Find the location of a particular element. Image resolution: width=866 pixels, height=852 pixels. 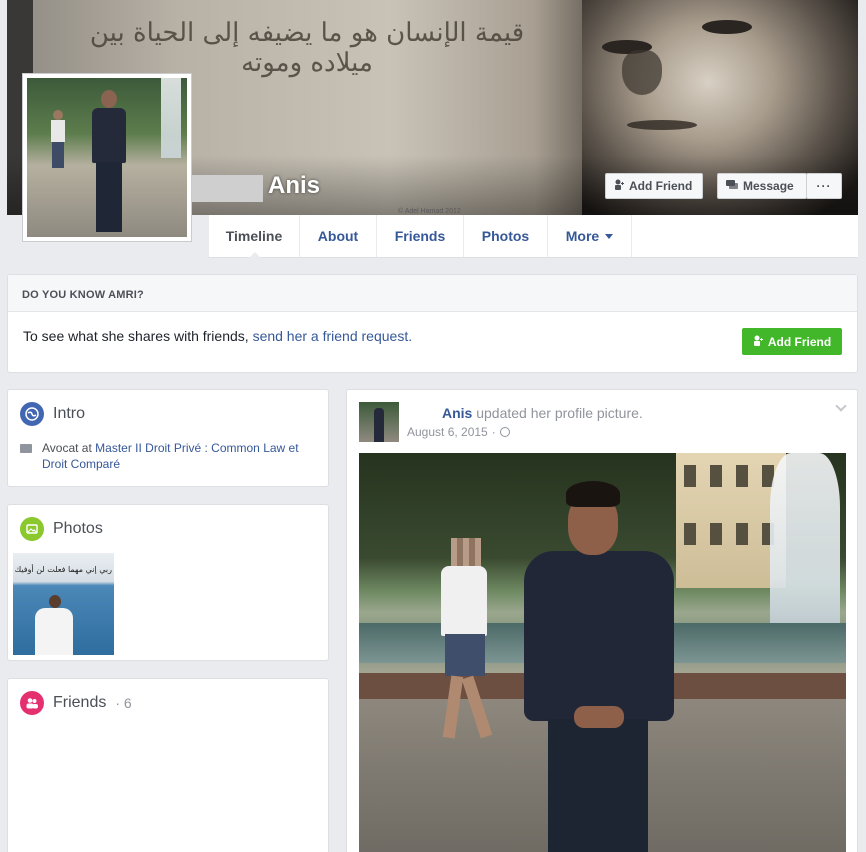

friends-card: Friends · 6 is located at coordinates (168, 765).